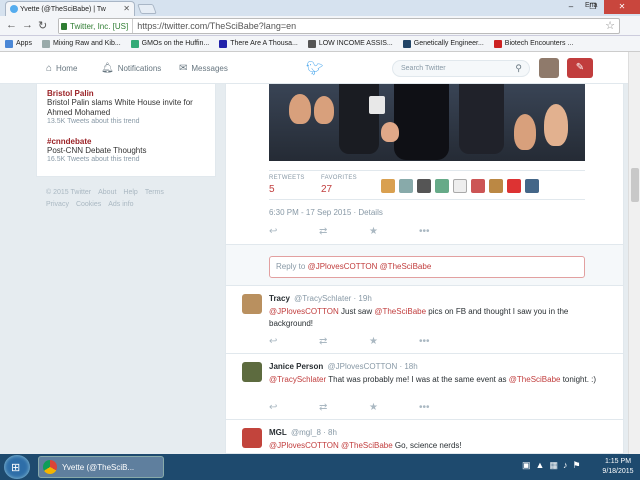 Image resolution: width=640 pixels, height=480 pixels. I want to click on reply-text-part: Go, science nerds!, so click(427, 445).